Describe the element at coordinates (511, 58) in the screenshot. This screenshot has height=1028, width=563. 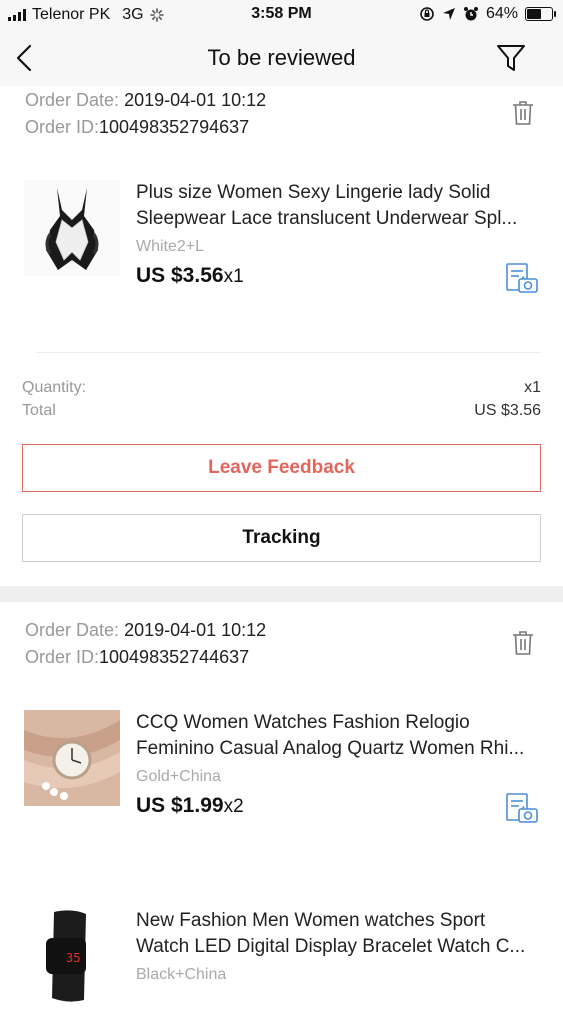
I see `filter-icon` at that location.